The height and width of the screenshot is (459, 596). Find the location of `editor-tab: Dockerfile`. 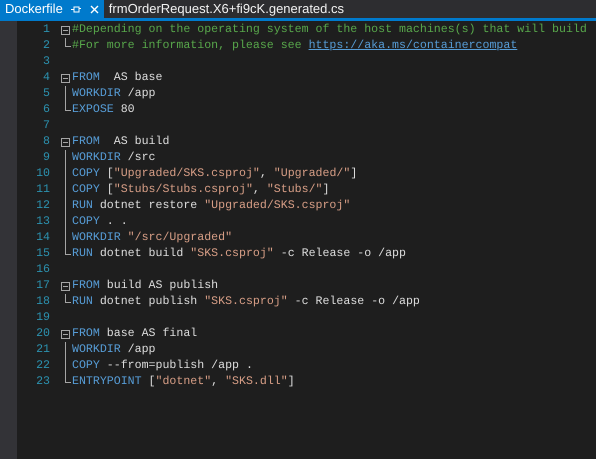

editor-tab: Dockerfile is located at coordinates (52, 9).